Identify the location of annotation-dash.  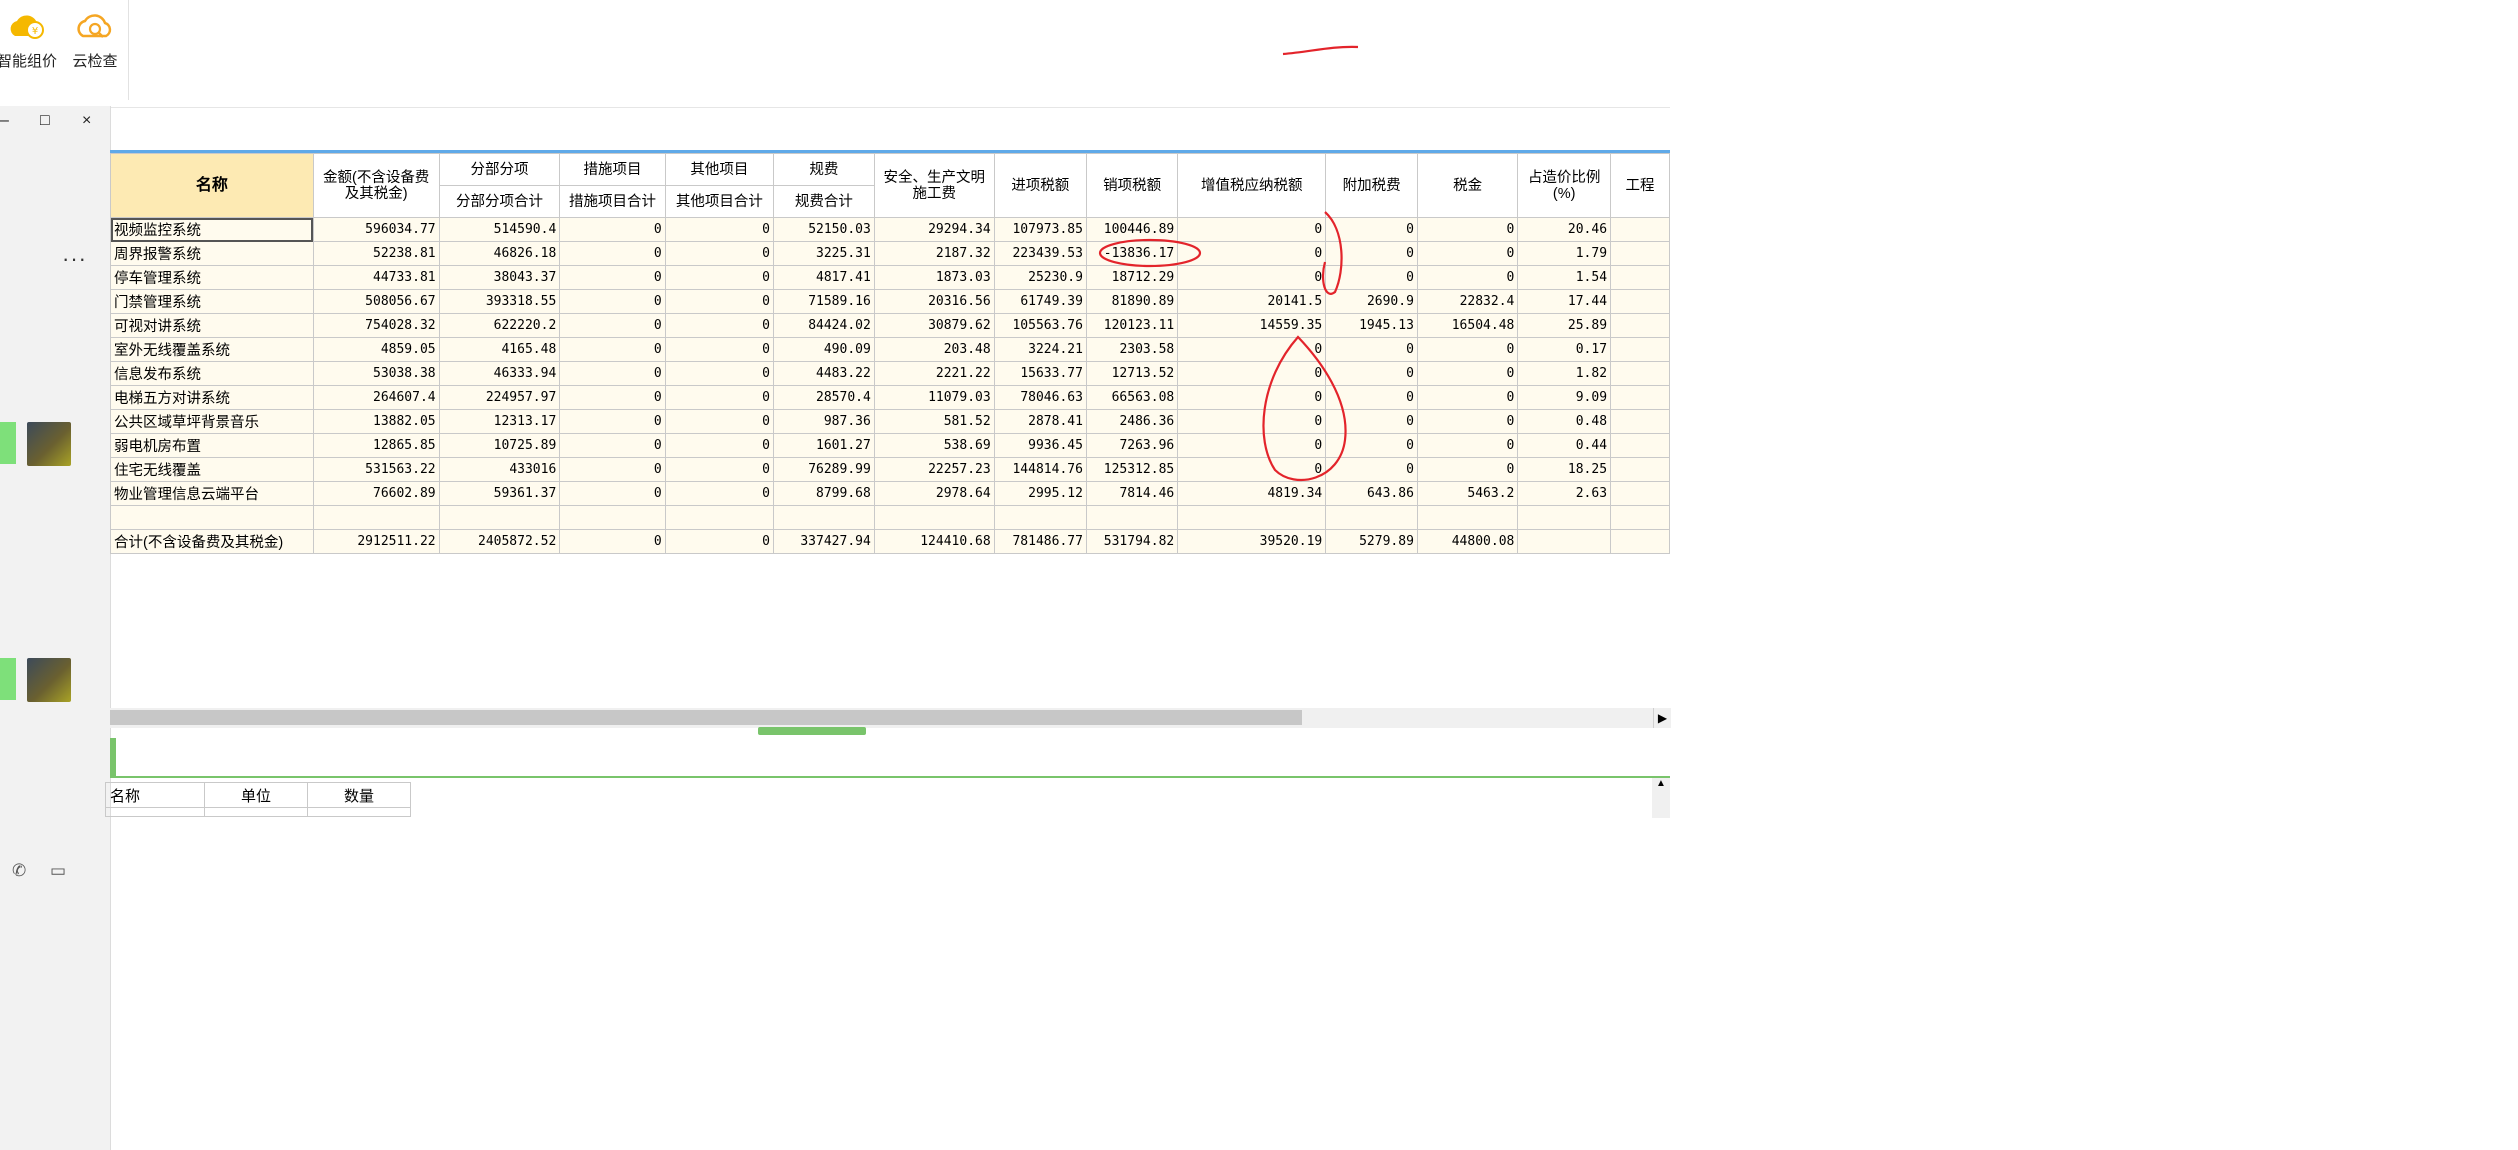
(1320, 50).